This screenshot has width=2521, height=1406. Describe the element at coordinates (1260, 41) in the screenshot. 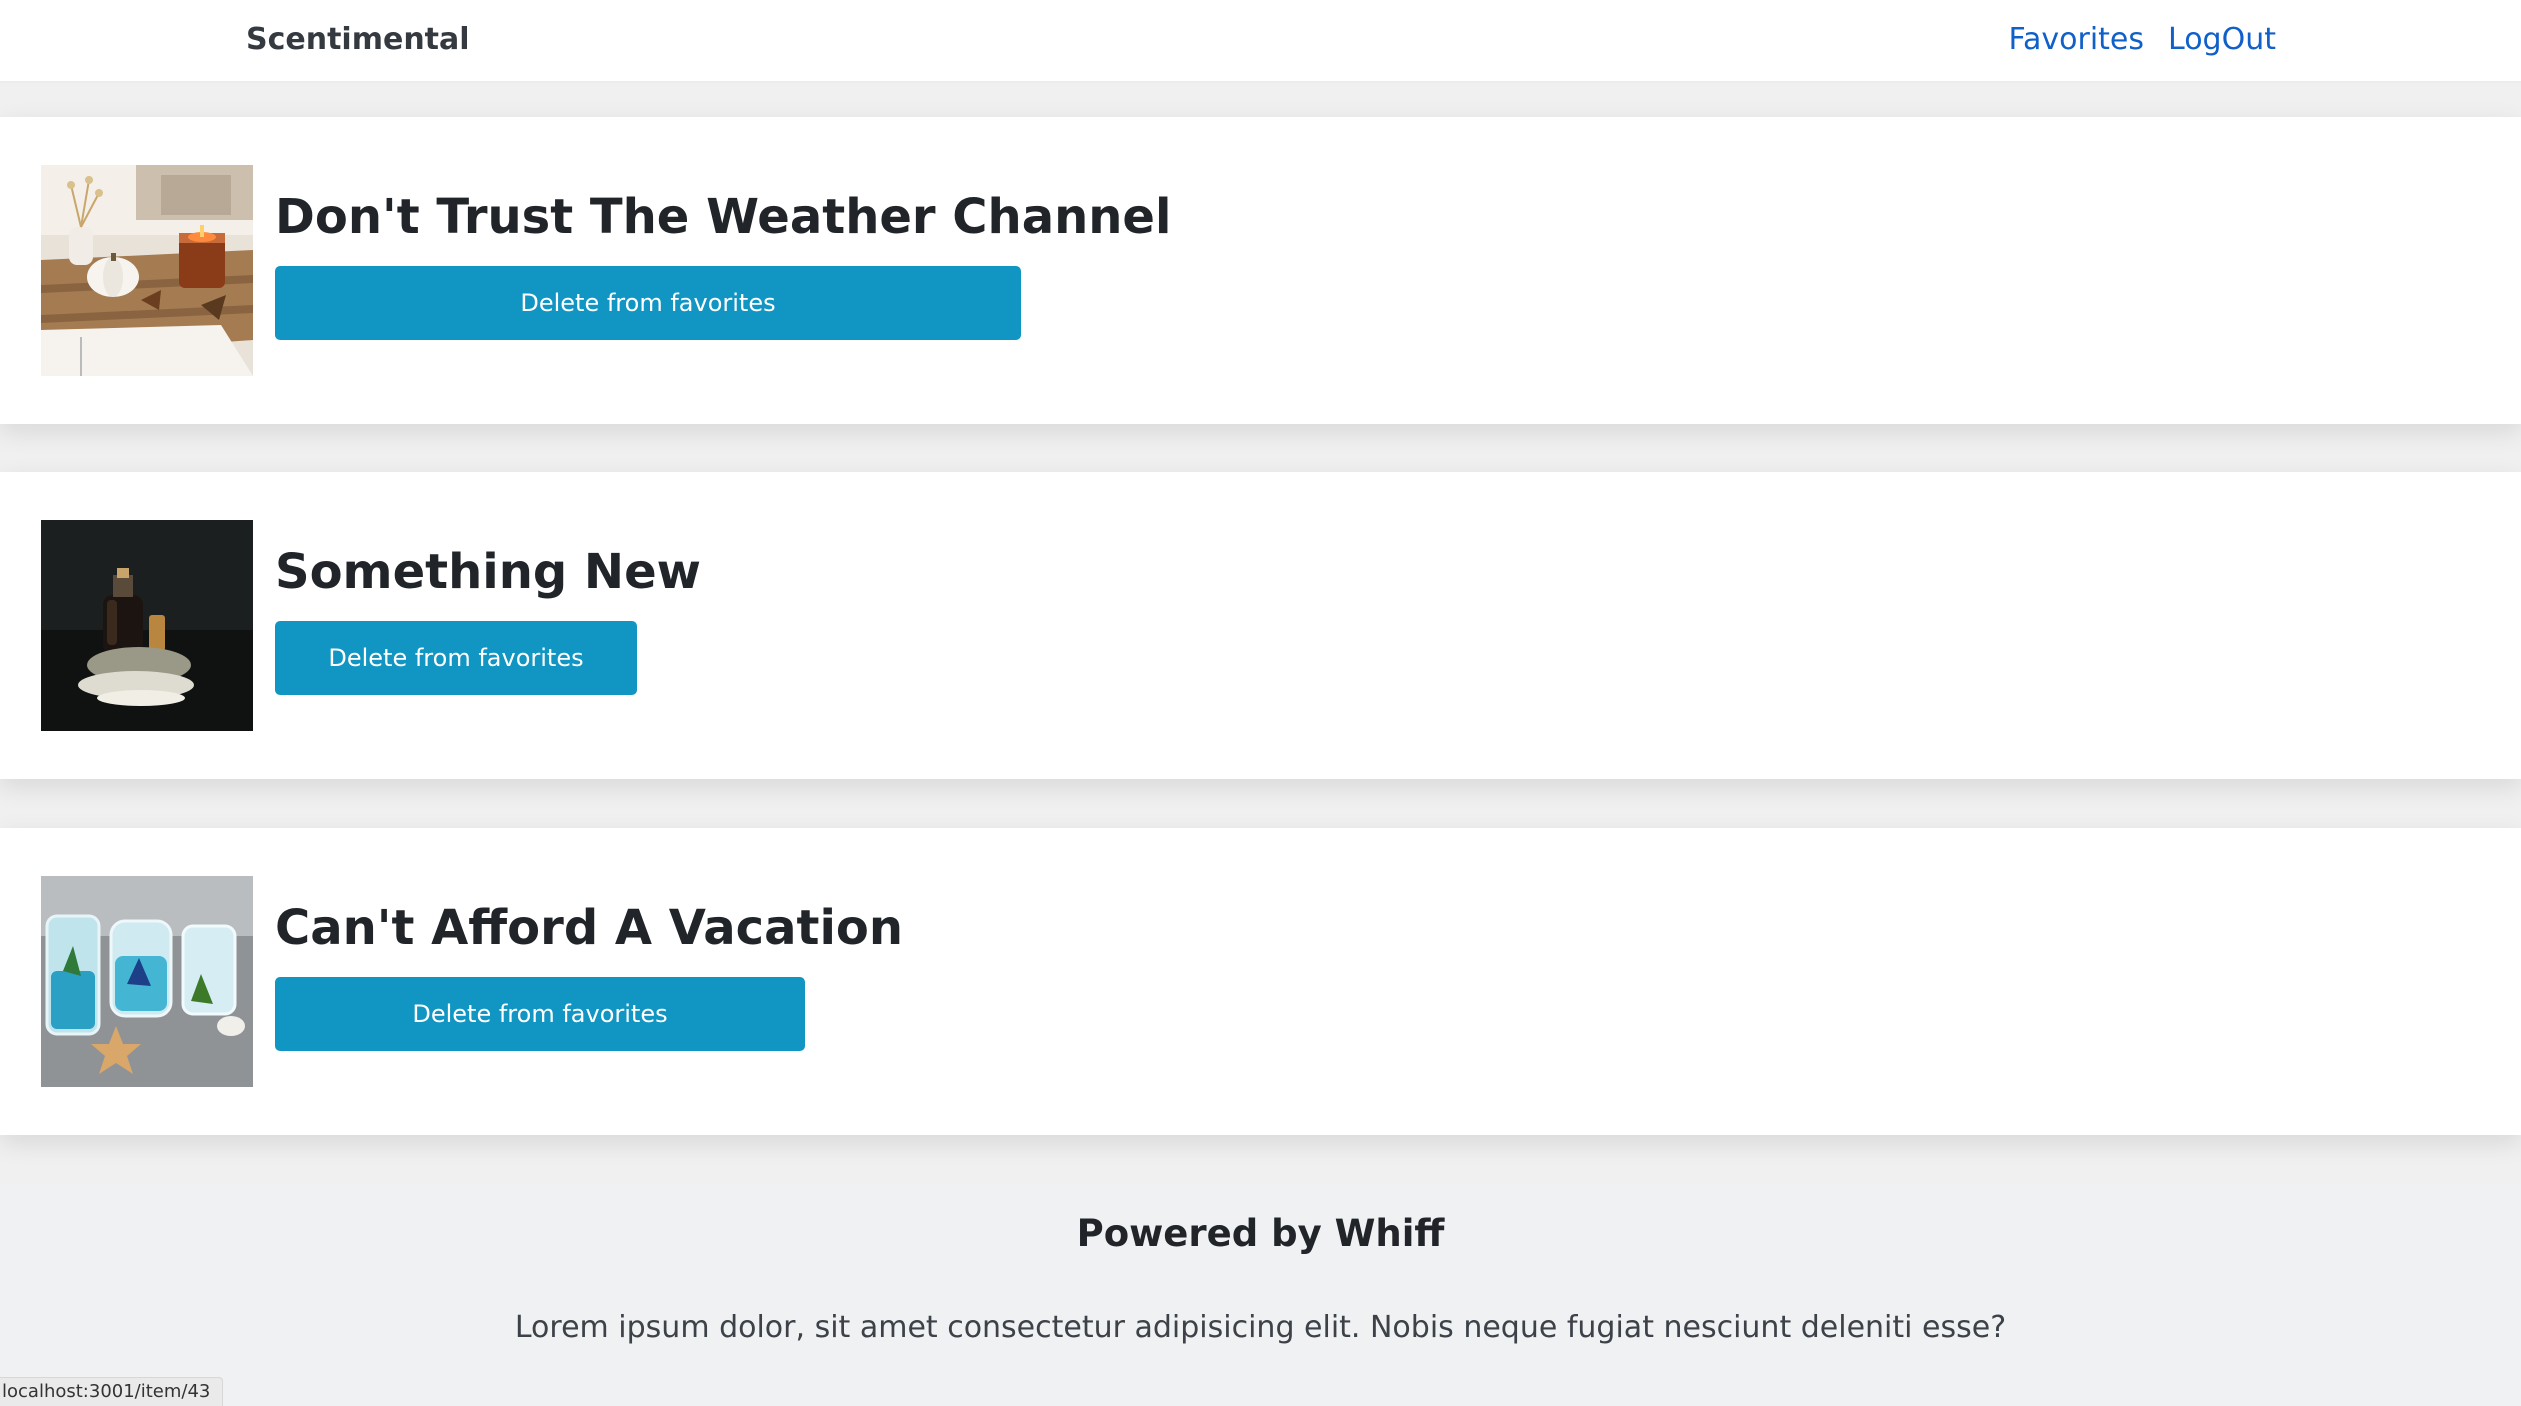

I see `top-navbar: Scentimental Favorites LogOut` at that location.